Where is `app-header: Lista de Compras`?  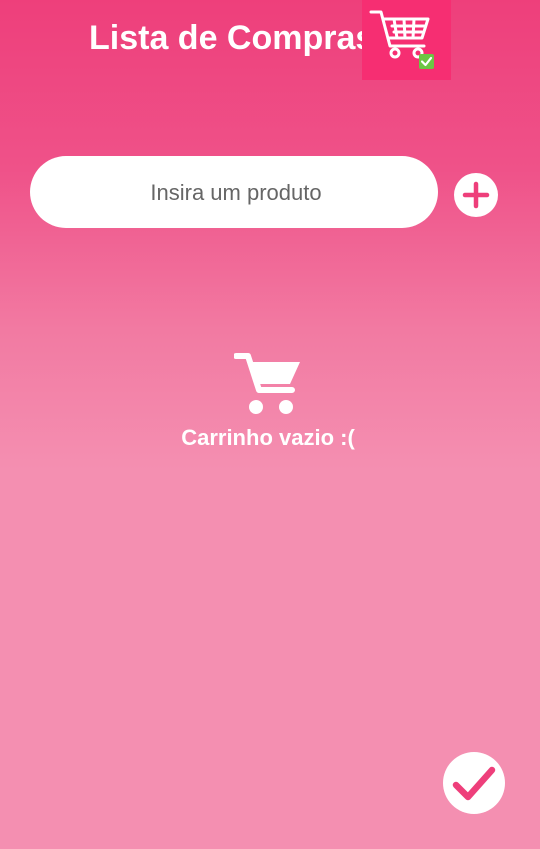 app-header: Lista de Compras is located at coordinates (270, 40).